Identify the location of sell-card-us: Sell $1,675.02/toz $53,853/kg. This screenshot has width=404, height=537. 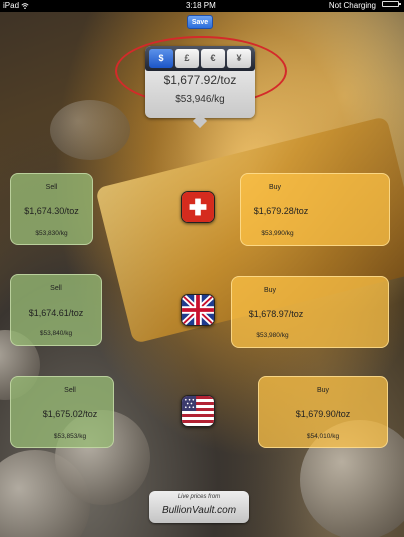
(62, 412).